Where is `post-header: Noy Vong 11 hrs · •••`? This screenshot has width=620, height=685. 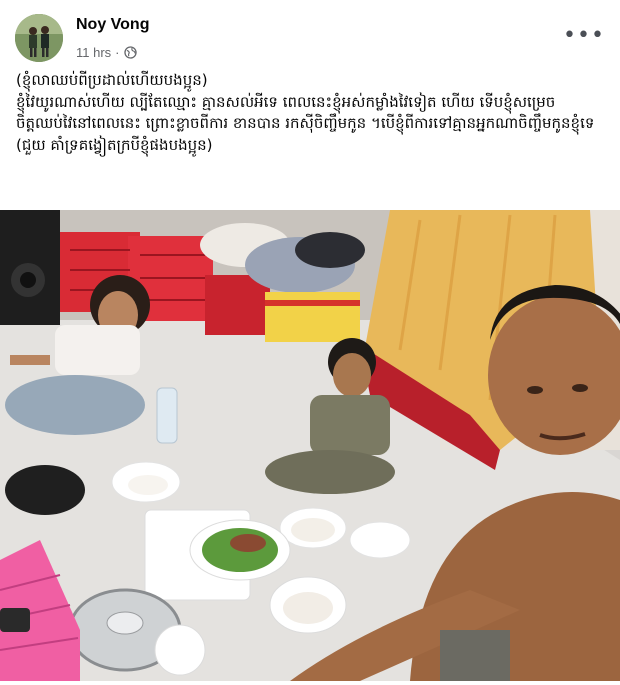
post-header: Noy Vong 11 hrs · ••• is located at coordinates (310, 34).